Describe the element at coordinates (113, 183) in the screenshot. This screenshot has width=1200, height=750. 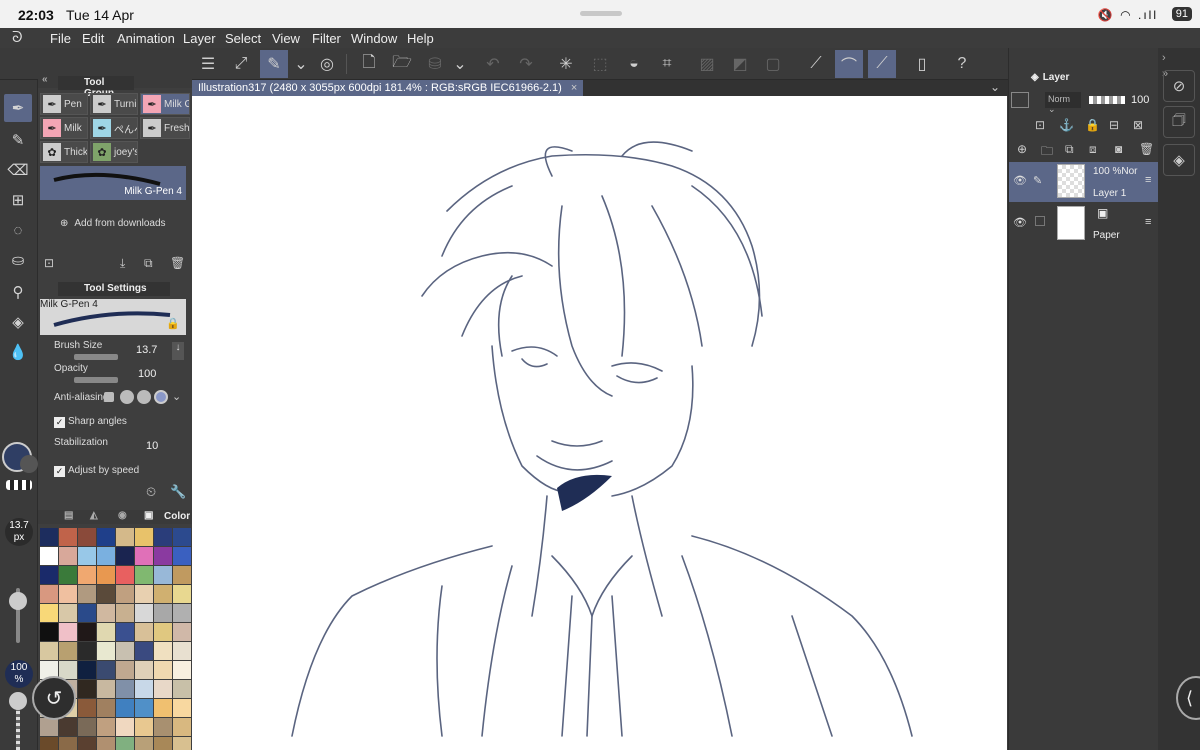
I see `brush-stroke-preview: Milk G-Pen 4` at that location.